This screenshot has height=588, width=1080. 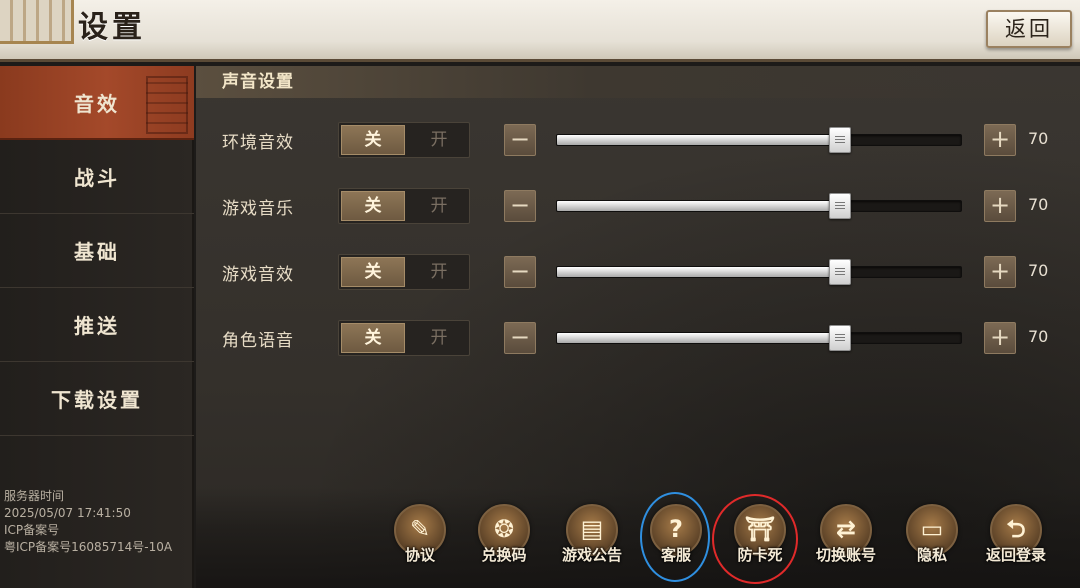 I want to click on bottom-label: 切换账号, so click(x=845, y=555).